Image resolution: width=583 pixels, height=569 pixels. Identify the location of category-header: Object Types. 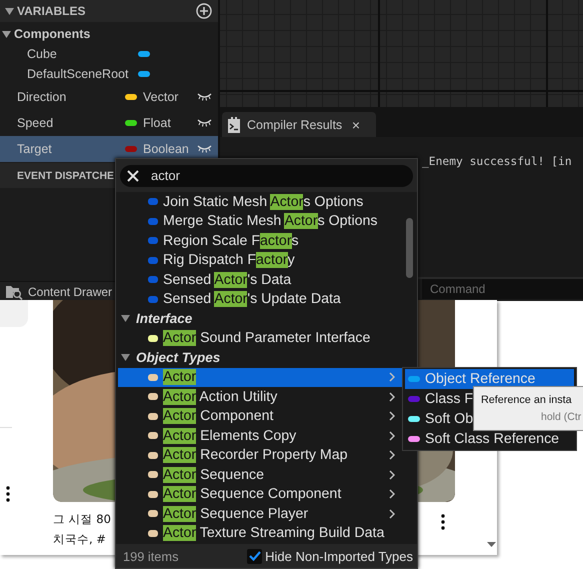
(178, 358).